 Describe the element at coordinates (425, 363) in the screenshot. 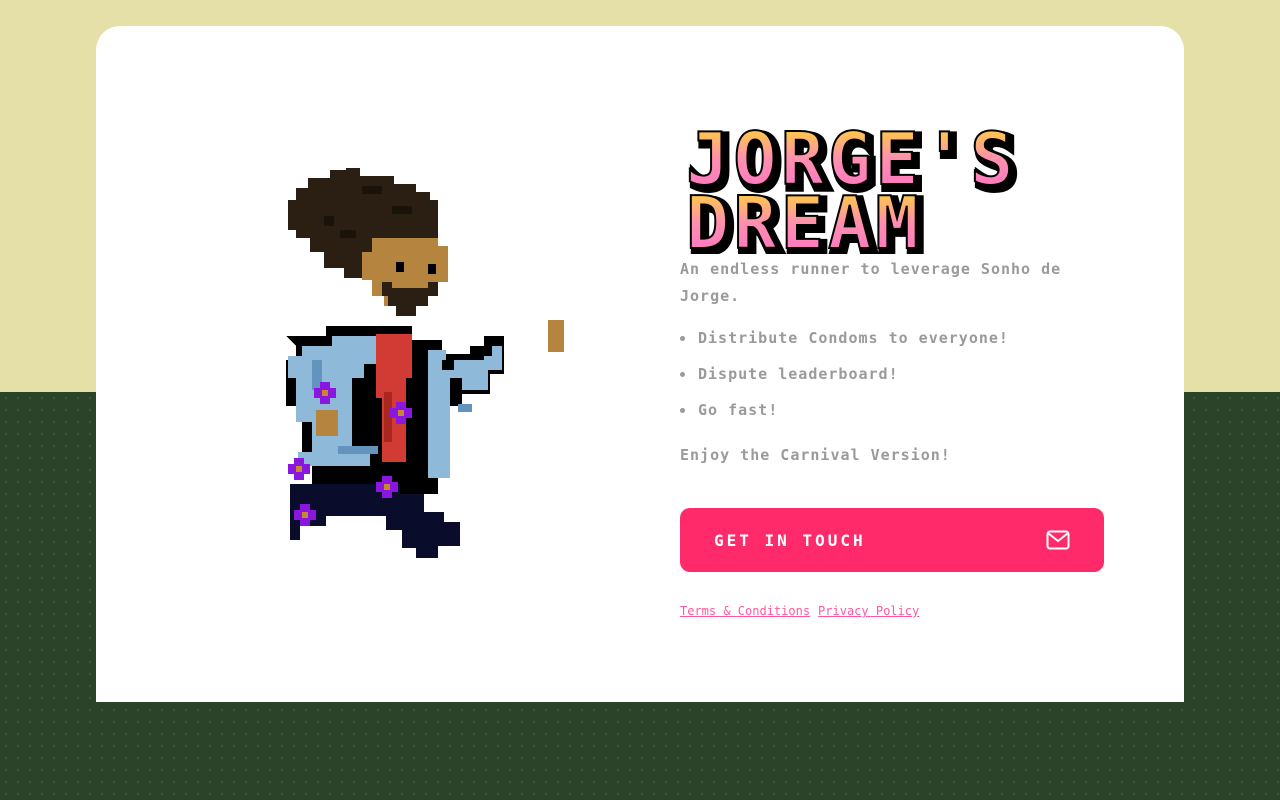

I see `jorge-character-illustration` at that location.